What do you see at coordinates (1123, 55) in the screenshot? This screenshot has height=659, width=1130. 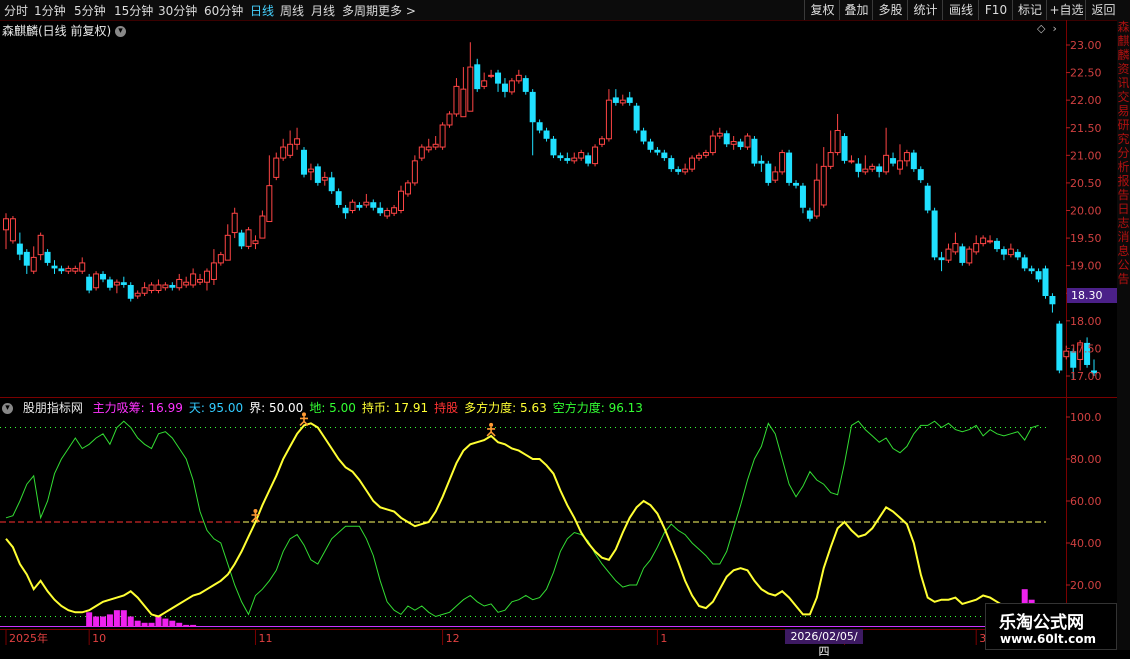 I see `side-tab-2: 麟` at bounding box center [1123, 55].